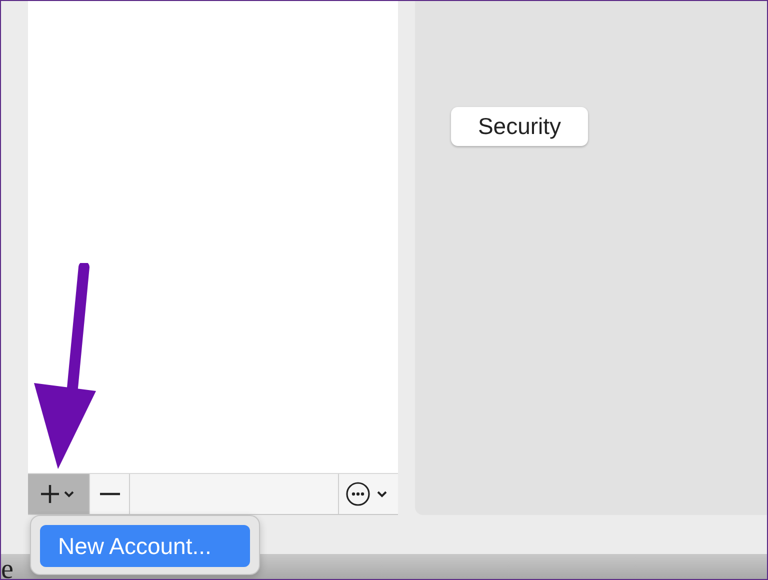 Image resolution: width=768 pixels, height=580 pixels. What do you see at coordinates (110, 494) in the screenshot?
I see `minus-icon` at bounding box center [110, 494].